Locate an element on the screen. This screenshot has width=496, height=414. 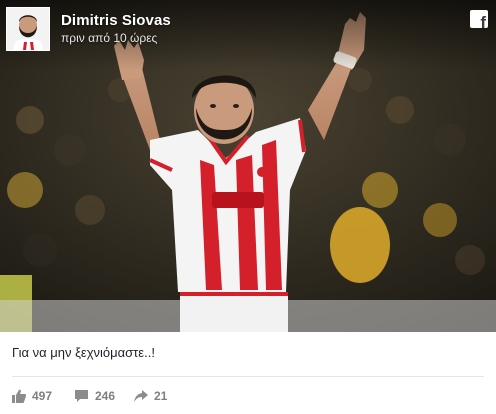
share-count-value: 21 is located at coordinates (161, 396).